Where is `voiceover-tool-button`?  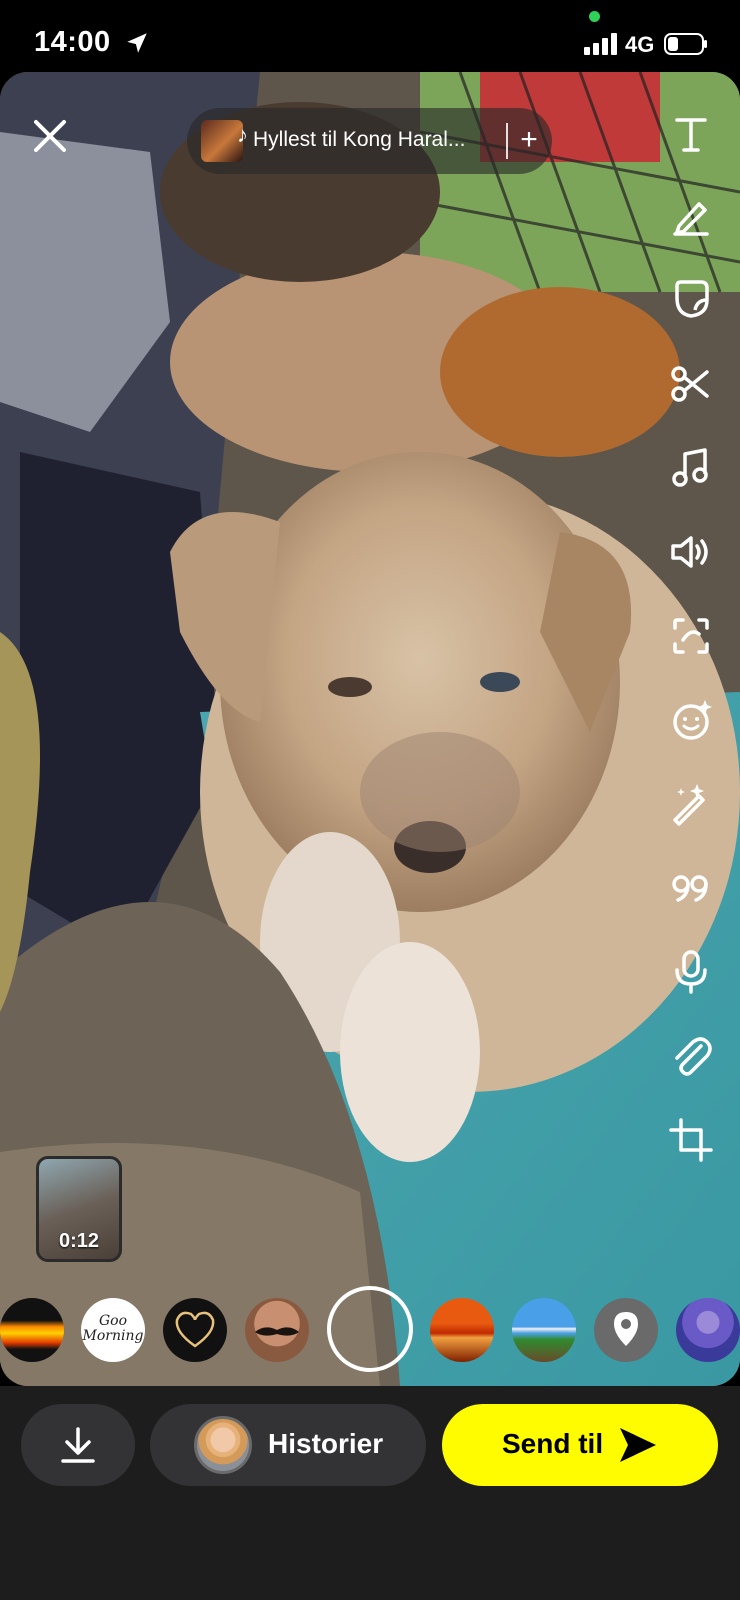 voiceover-tool-button is located at coordinates (691, 972).